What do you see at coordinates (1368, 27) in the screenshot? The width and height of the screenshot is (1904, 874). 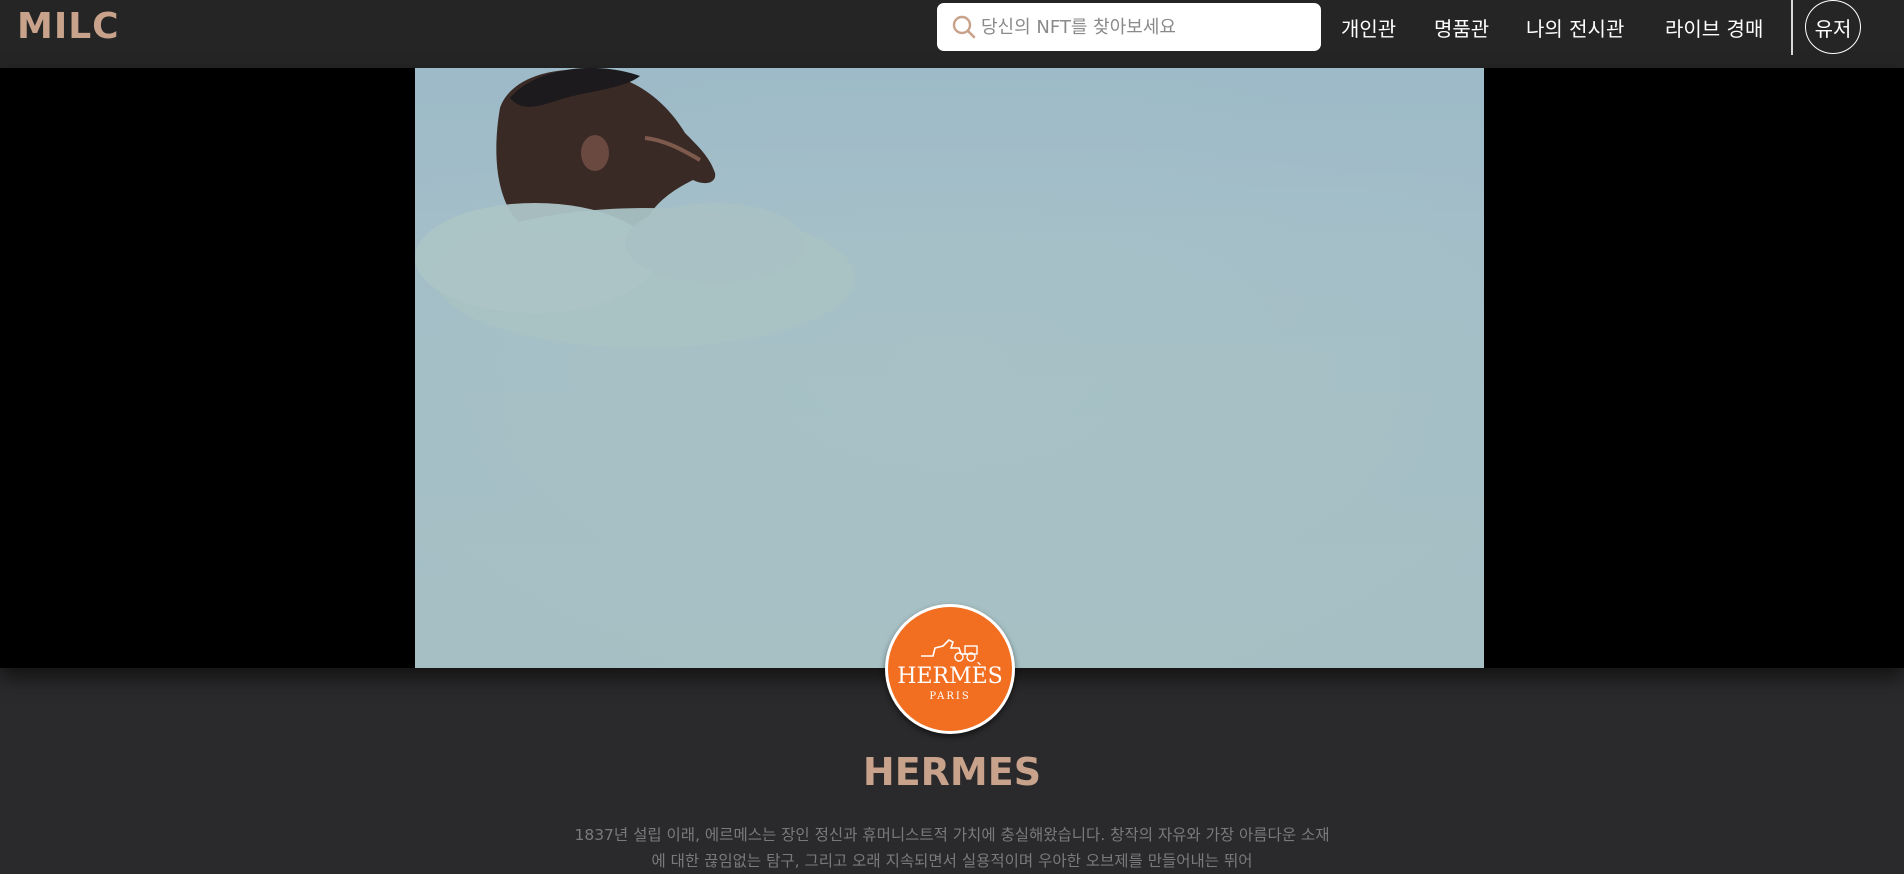 I see `nav-personal-gallery: 개인관` at bounding box center [1368, 27].